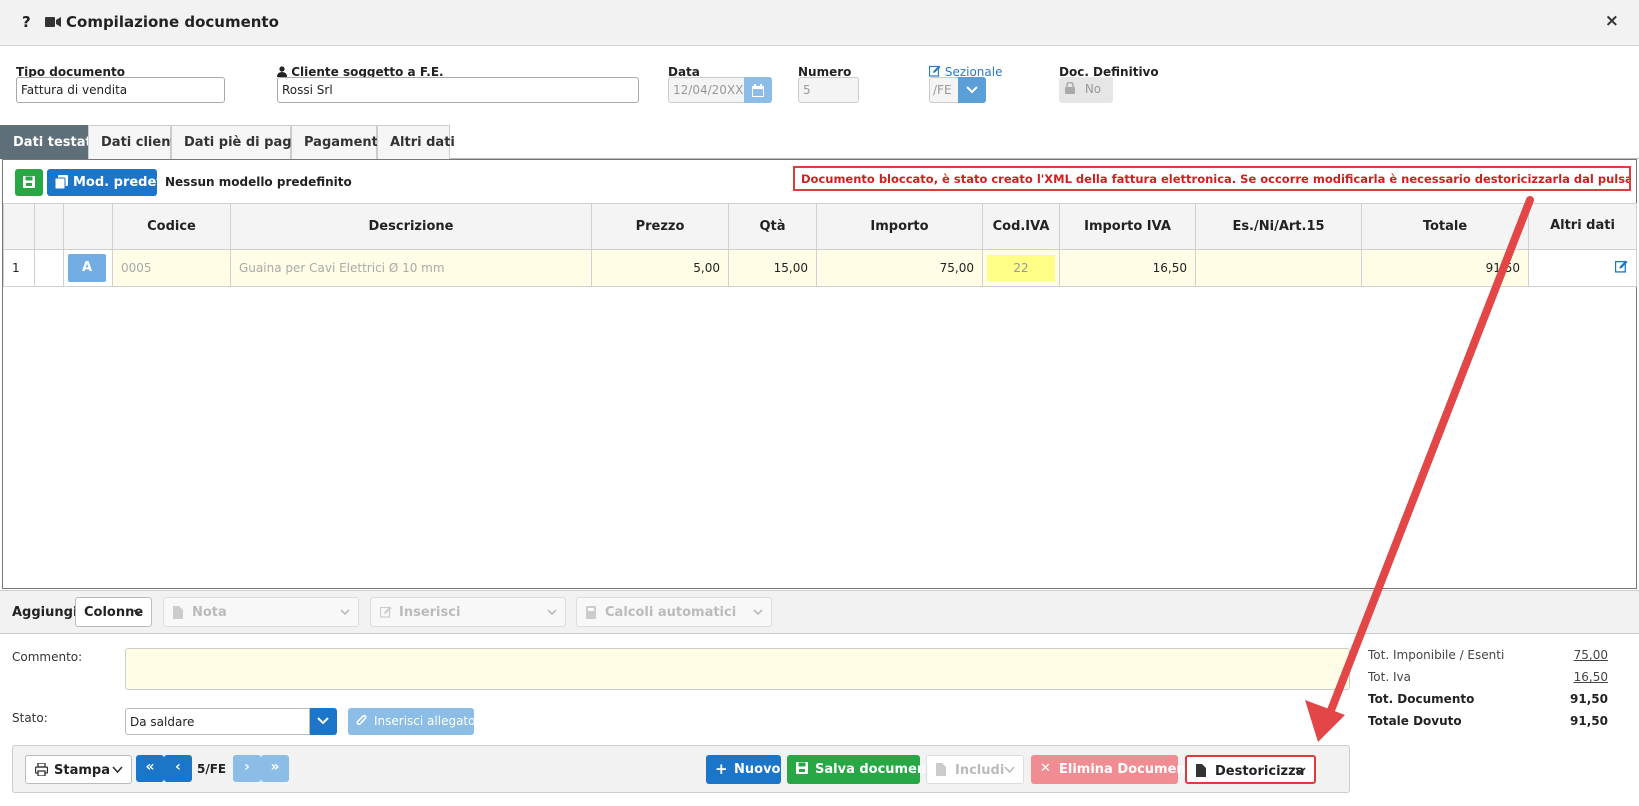 This screenshot has height=806, width=1639. I want to click on tot-imponibile-label: Tot. Imponibile / Esenti, so click(1436, 655).